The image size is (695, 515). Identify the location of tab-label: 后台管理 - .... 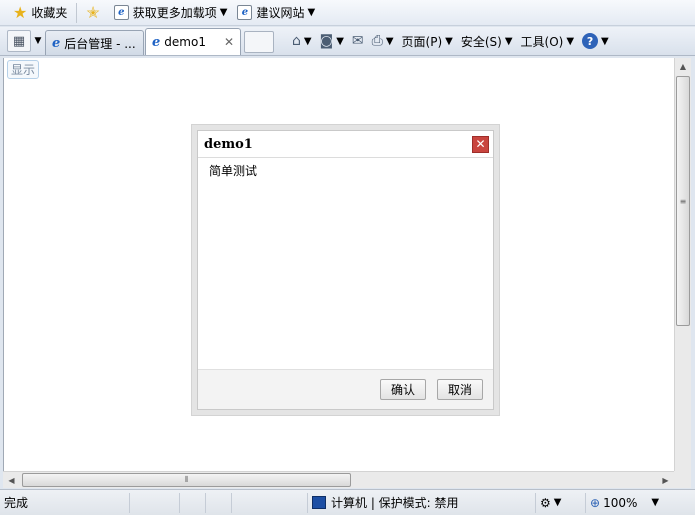
(100, 43).